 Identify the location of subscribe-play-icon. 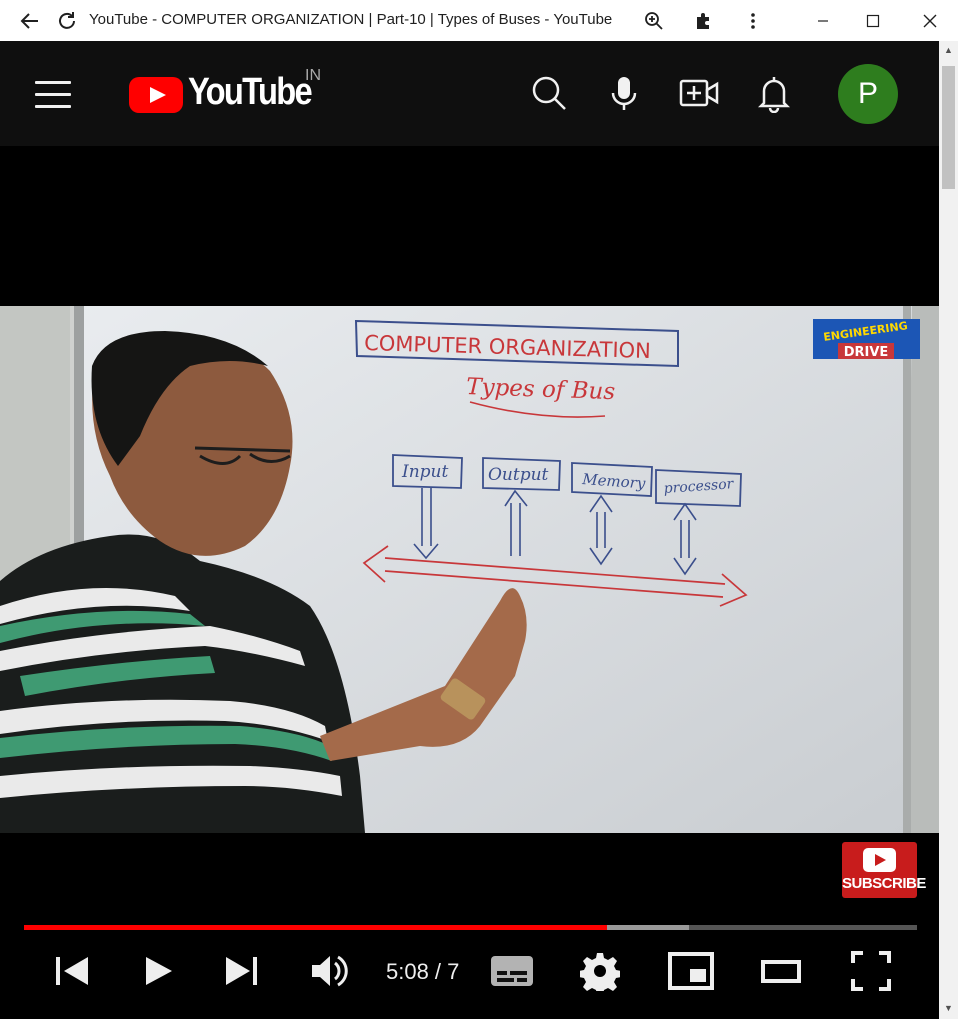
(879, 860).